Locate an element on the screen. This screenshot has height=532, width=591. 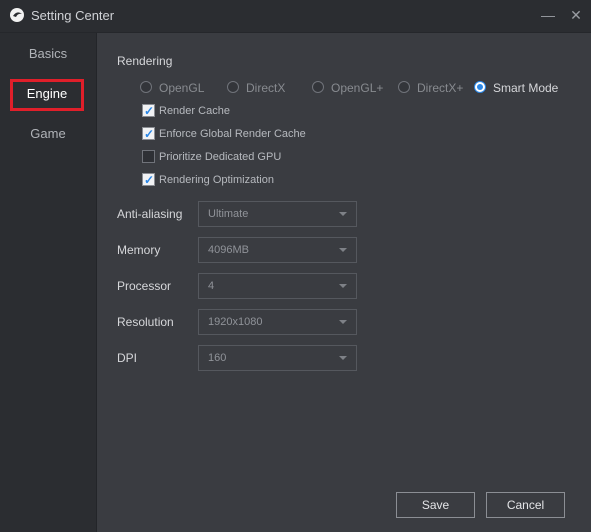
anti-aliasing-select: Ultimate is located at coordinates (277, 214).